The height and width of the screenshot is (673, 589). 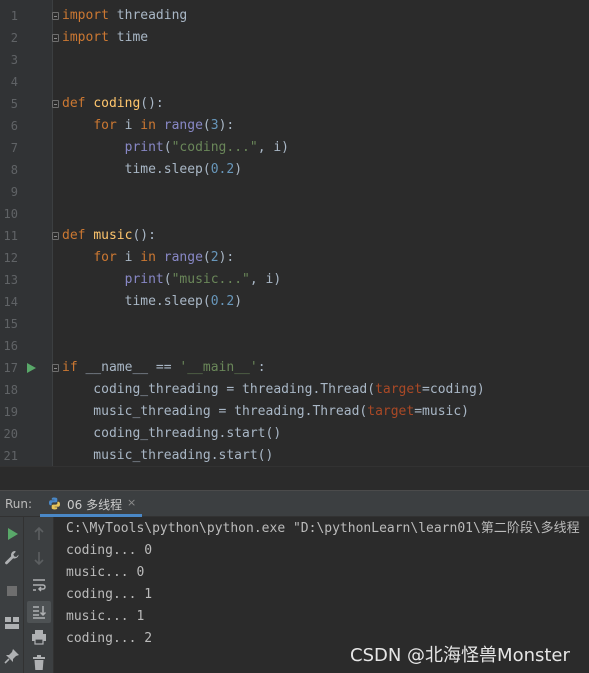 I want to click on code-line: 5 def coding():, so click(x=294, y=104).